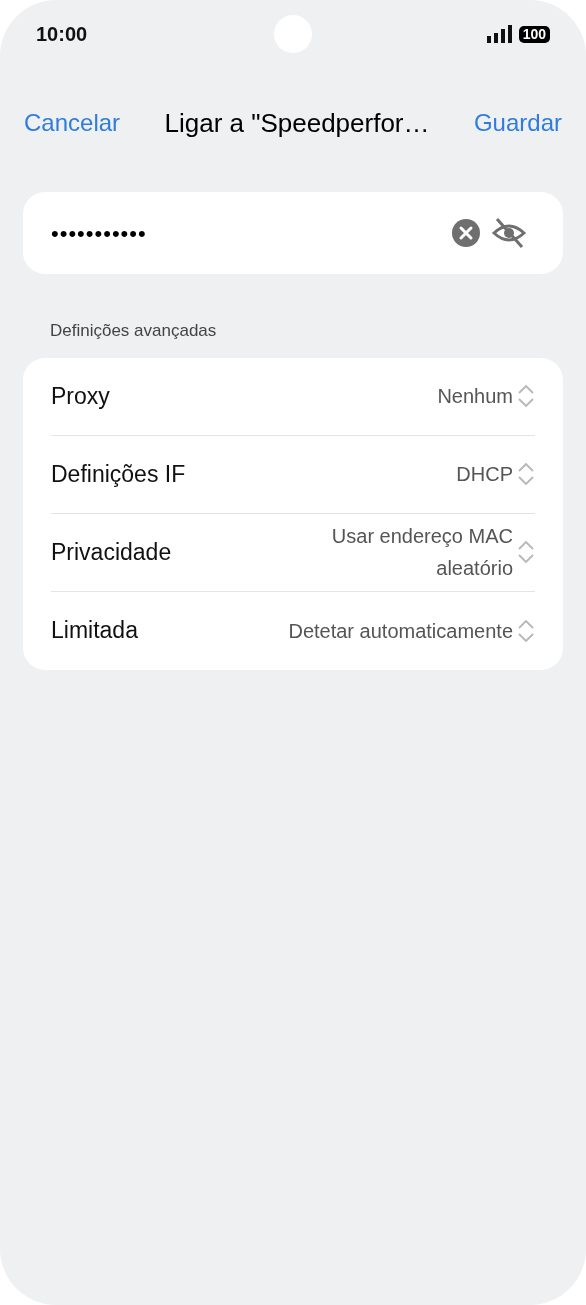  Describe the element at coordinates (99, 233) in the screenshot. I see `password-value: •••••••••••` at that location.